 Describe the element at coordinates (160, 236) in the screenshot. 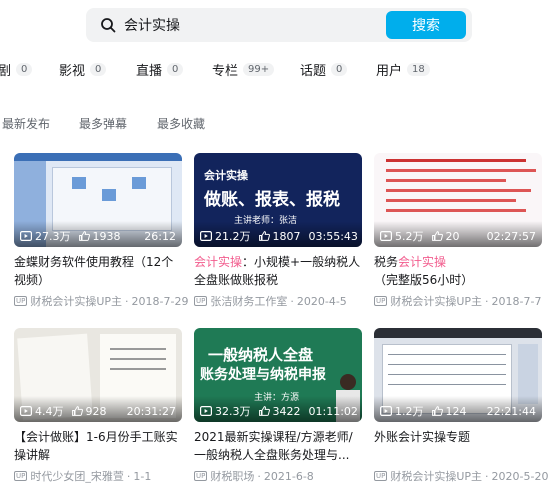

I see `duration: 26:12` at that location.